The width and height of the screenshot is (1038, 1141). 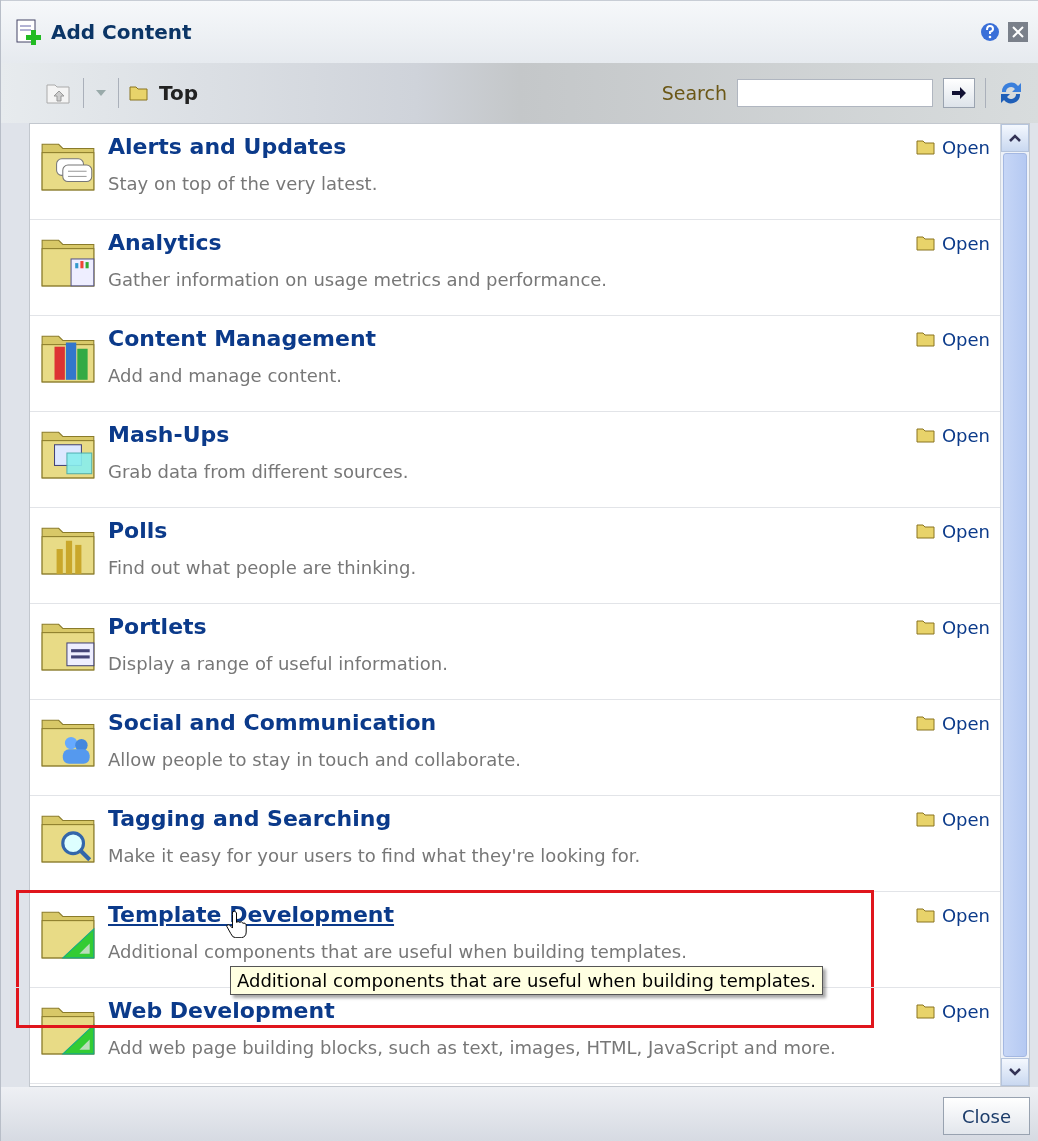 I want to click on chevron-down-icon, so click(x=1015, y=1072).